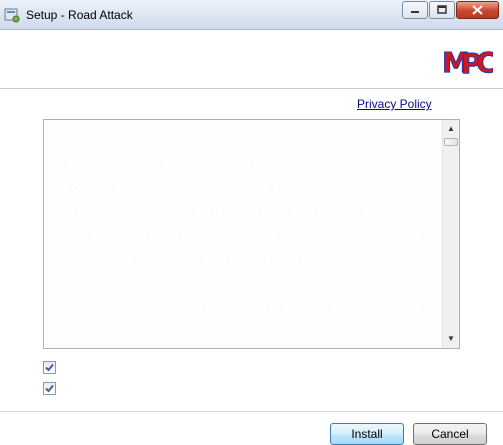  What do you see at coordinates (451, 129) in the screenshot?
I see `scroll-up-arrow-icon: ▲` at bounding box center [451, 129].